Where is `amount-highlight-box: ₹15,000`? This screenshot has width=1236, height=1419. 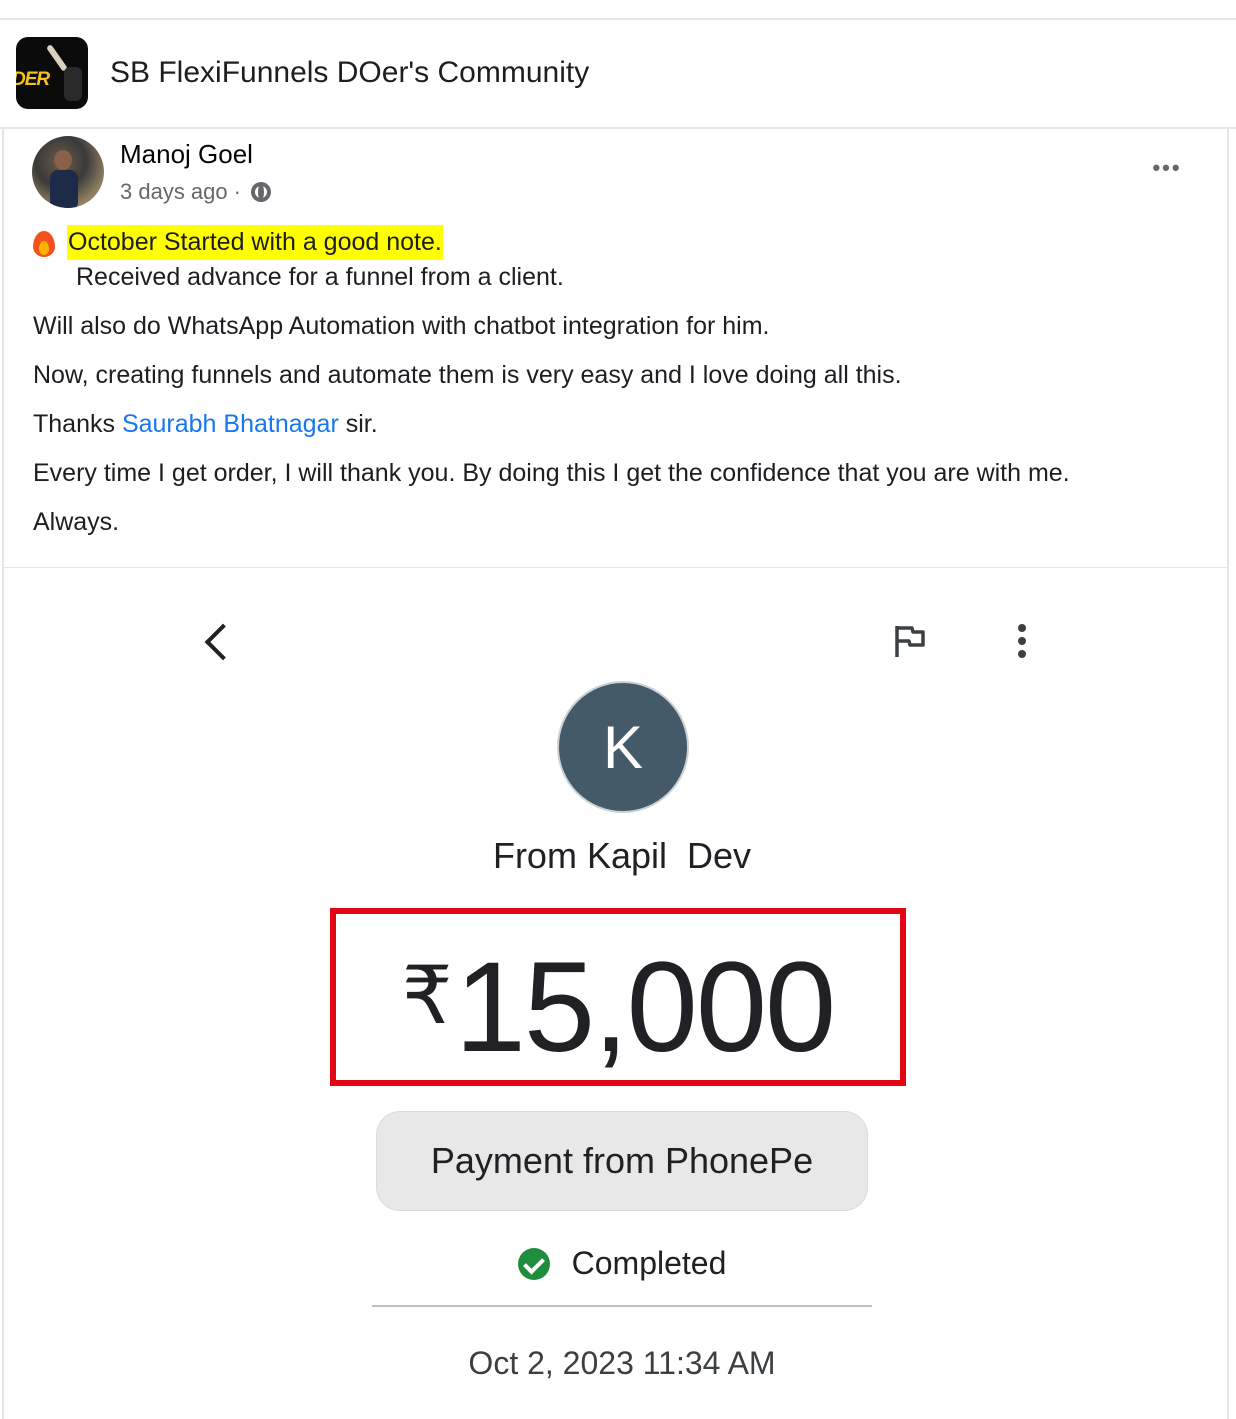 amount-highlight-box: ₹15,000 is located at coordinates (618, 997).